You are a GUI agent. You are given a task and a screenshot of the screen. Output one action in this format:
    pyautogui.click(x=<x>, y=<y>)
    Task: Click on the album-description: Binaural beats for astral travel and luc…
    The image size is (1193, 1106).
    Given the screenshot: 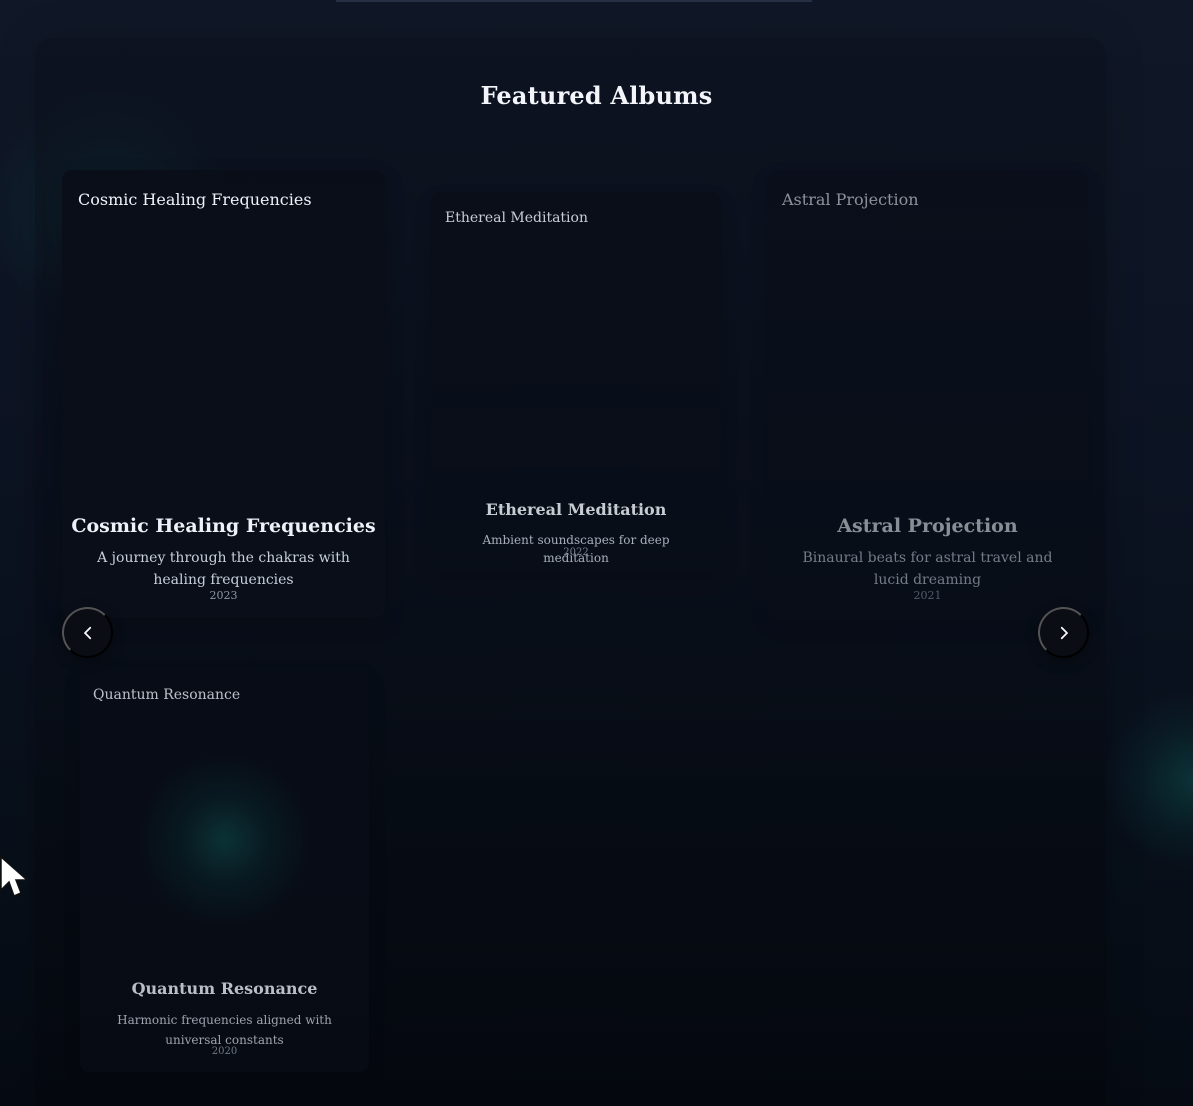 What is the action you would take?
    pyautogui.click(x=927, y=569)
    